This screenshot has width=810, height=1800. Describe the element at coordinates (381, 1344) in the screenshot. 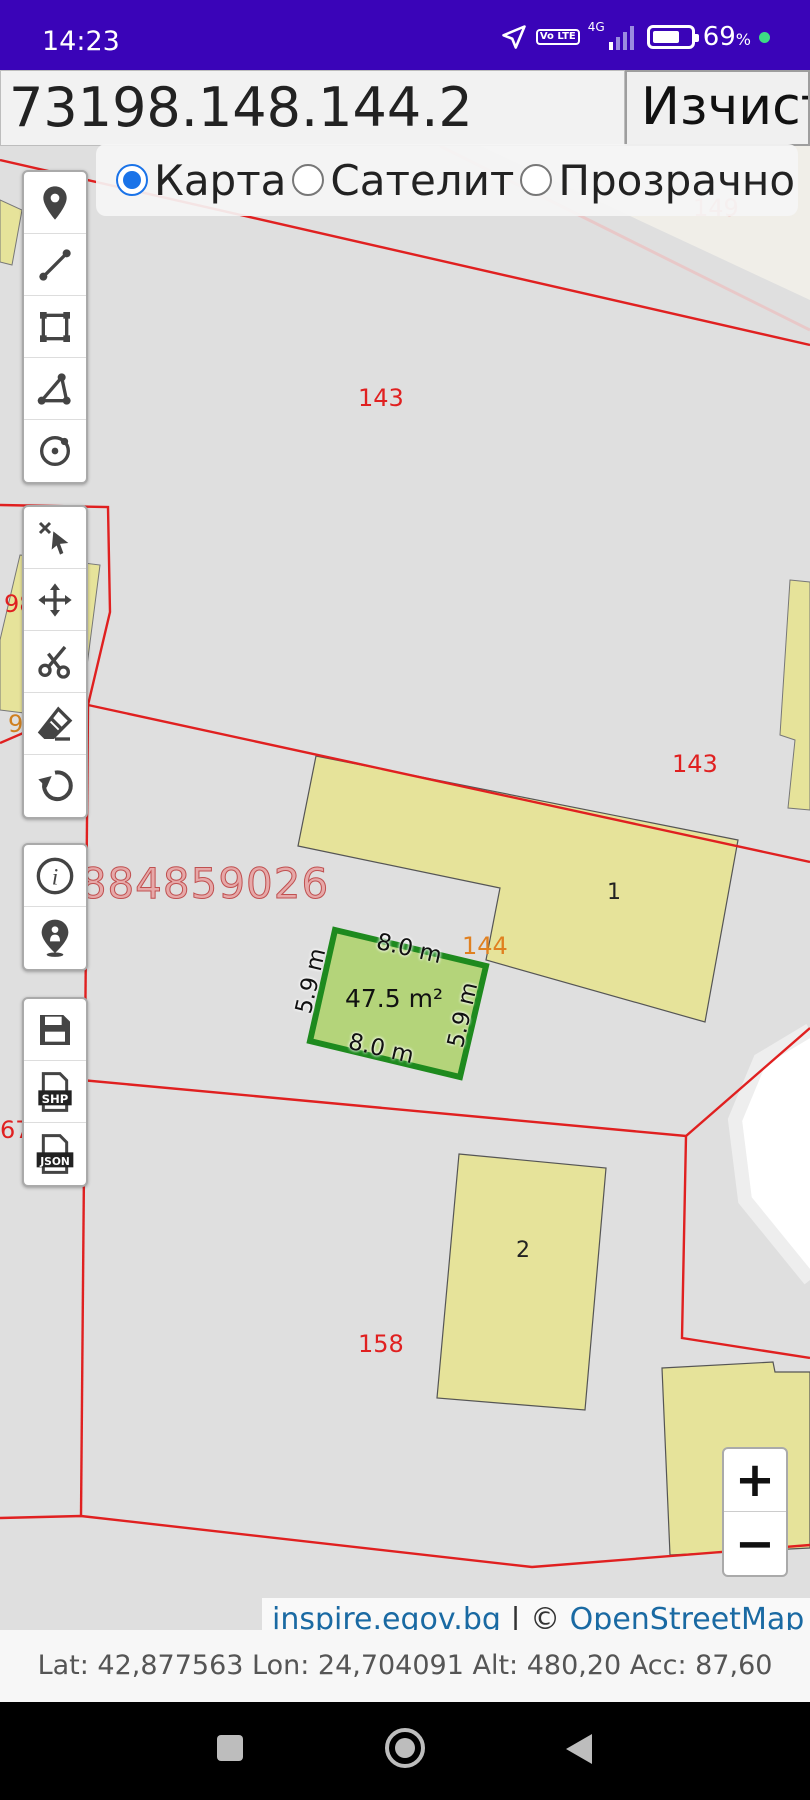

I see `parcel-label: 158` at that location.